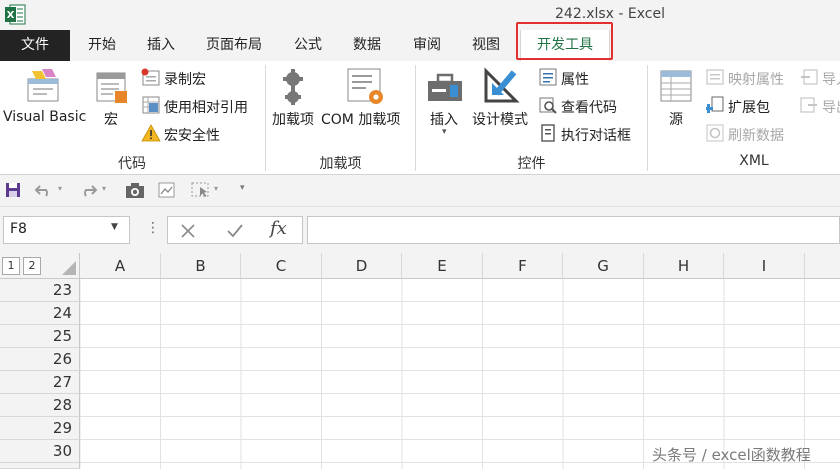 The width and height of the screenshot is (840, 469). I want to click on insert-function-button: fx, so click(278, 228).